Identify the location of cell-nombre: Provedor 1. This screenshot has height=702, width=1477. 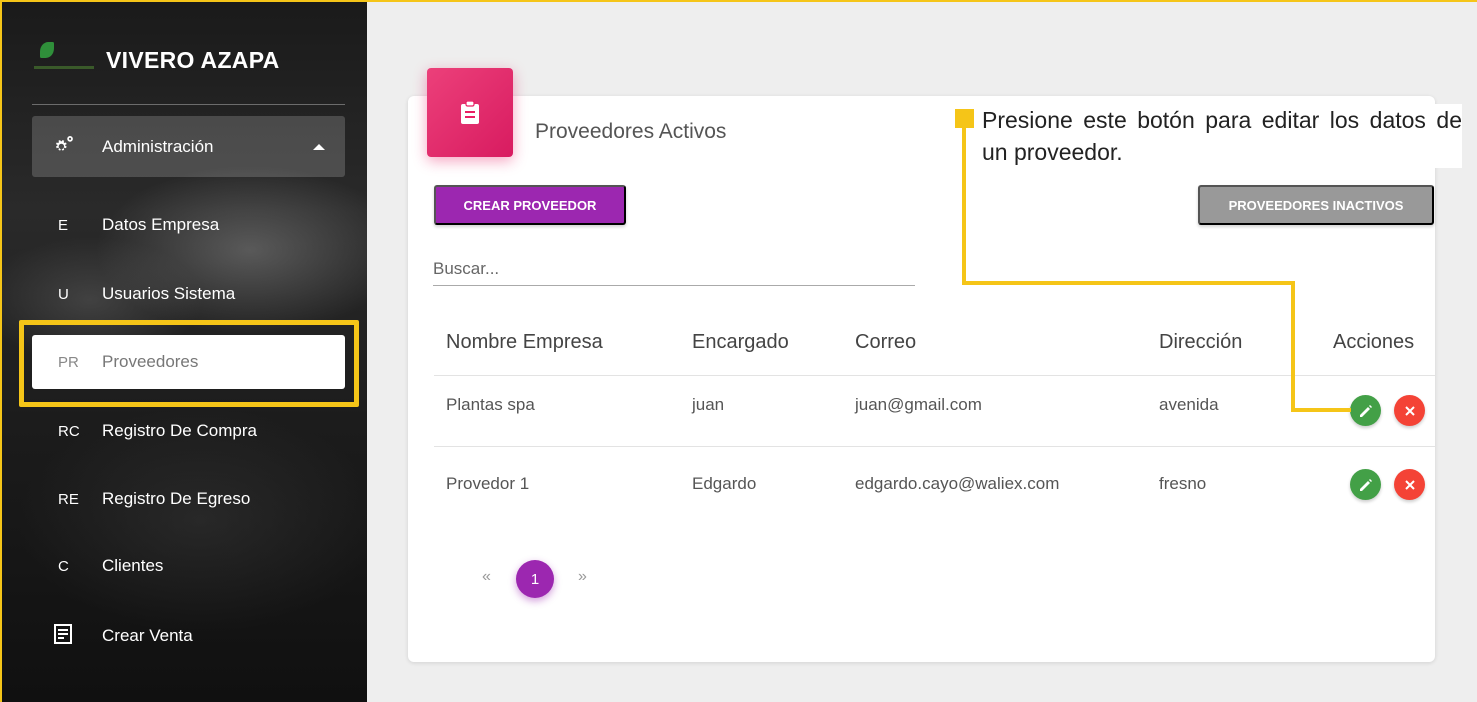
(488, 483).